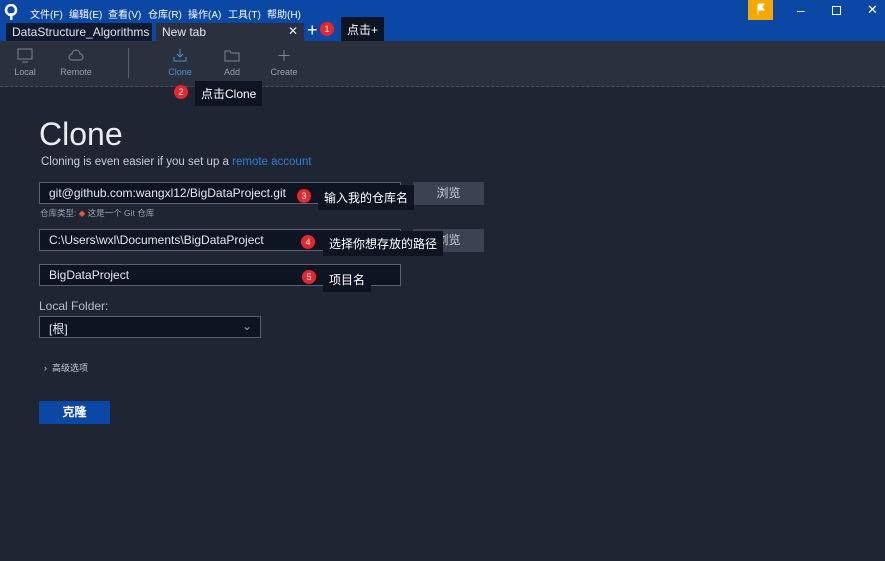  I want to click on cloud-icon, so click(76, 55).